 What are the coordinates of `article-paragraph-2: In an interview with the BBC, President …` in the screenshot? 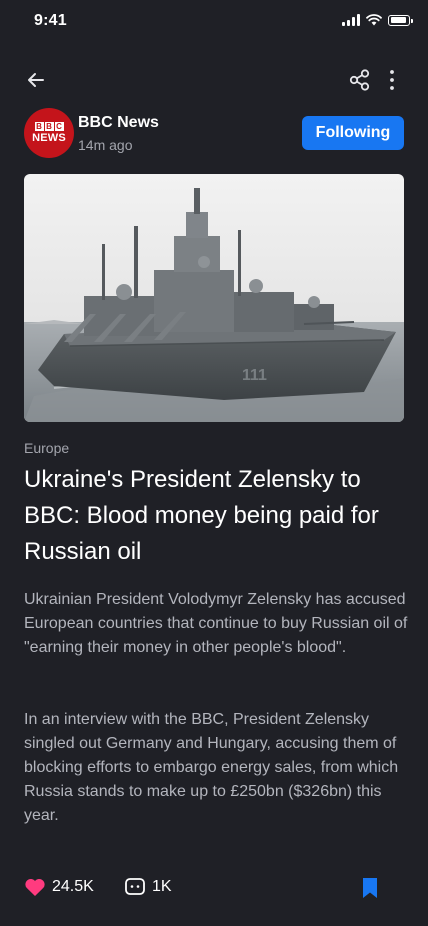 It's located at (211, 767).